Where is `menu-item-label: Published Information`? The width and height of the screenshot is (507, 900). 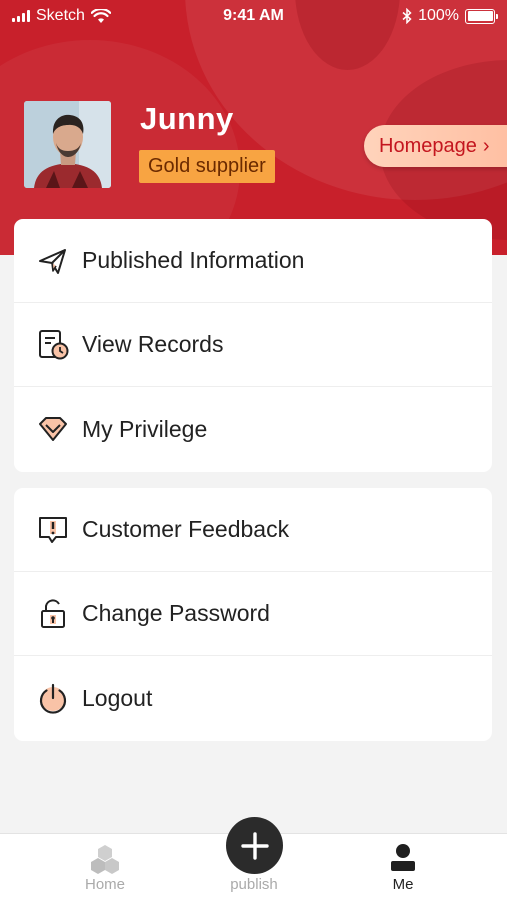 menu-item-label: Published Information is located at coordinates (193, 260).